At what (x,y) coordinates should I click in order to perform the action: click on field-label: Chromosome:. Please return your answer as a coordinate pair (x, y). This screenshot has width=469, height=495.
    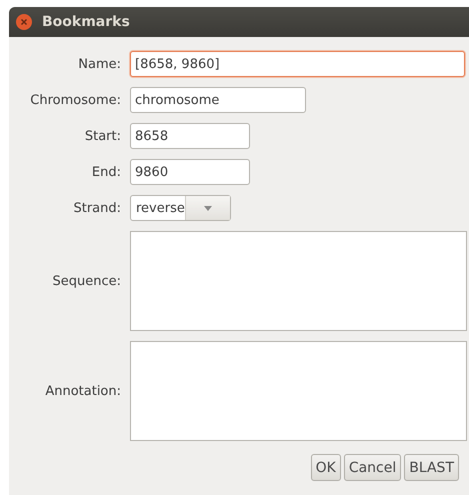
    Looking at the image, I should click on (75, 100).